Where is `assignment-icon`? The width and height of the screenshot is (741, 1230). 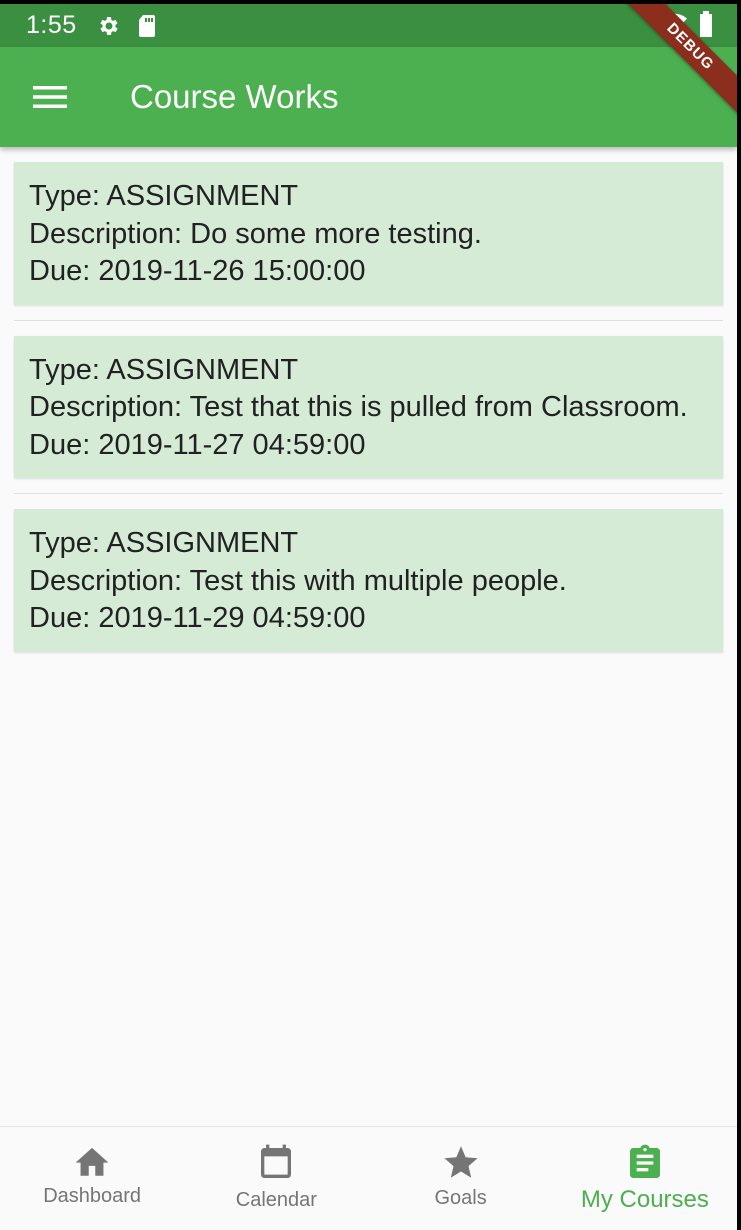 assignment-icon is located at coordinates (644, 1161).